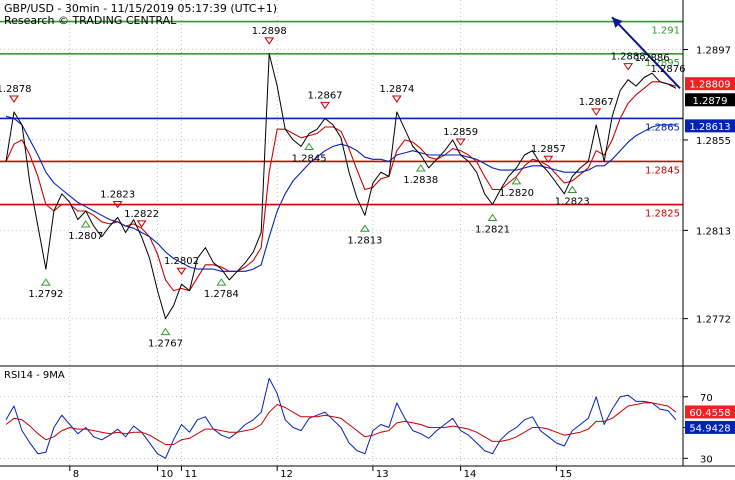 This screenshot has width=735, height=480. What do you see at coordinates (713, 141) in the screenshot?
I see `price-tick-label: 1.2855` at bounding box center [713, 141].